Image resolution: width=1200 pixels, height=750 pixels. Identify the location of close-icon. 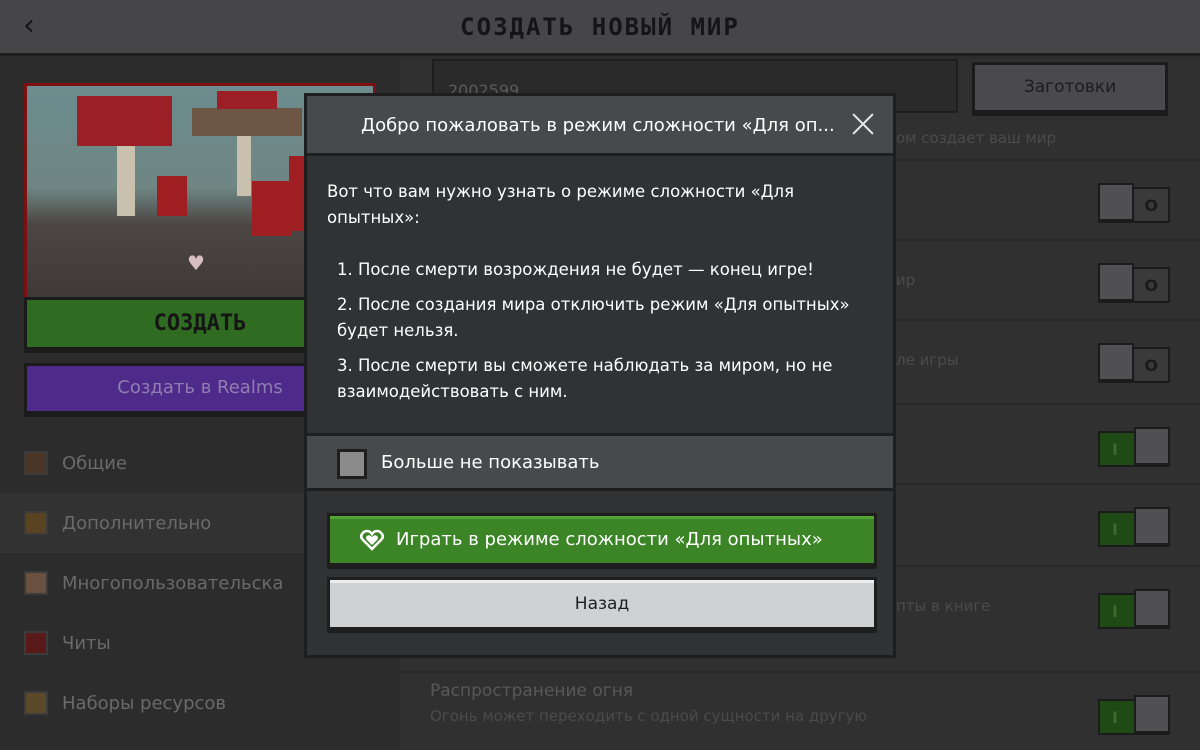
(863, 124).